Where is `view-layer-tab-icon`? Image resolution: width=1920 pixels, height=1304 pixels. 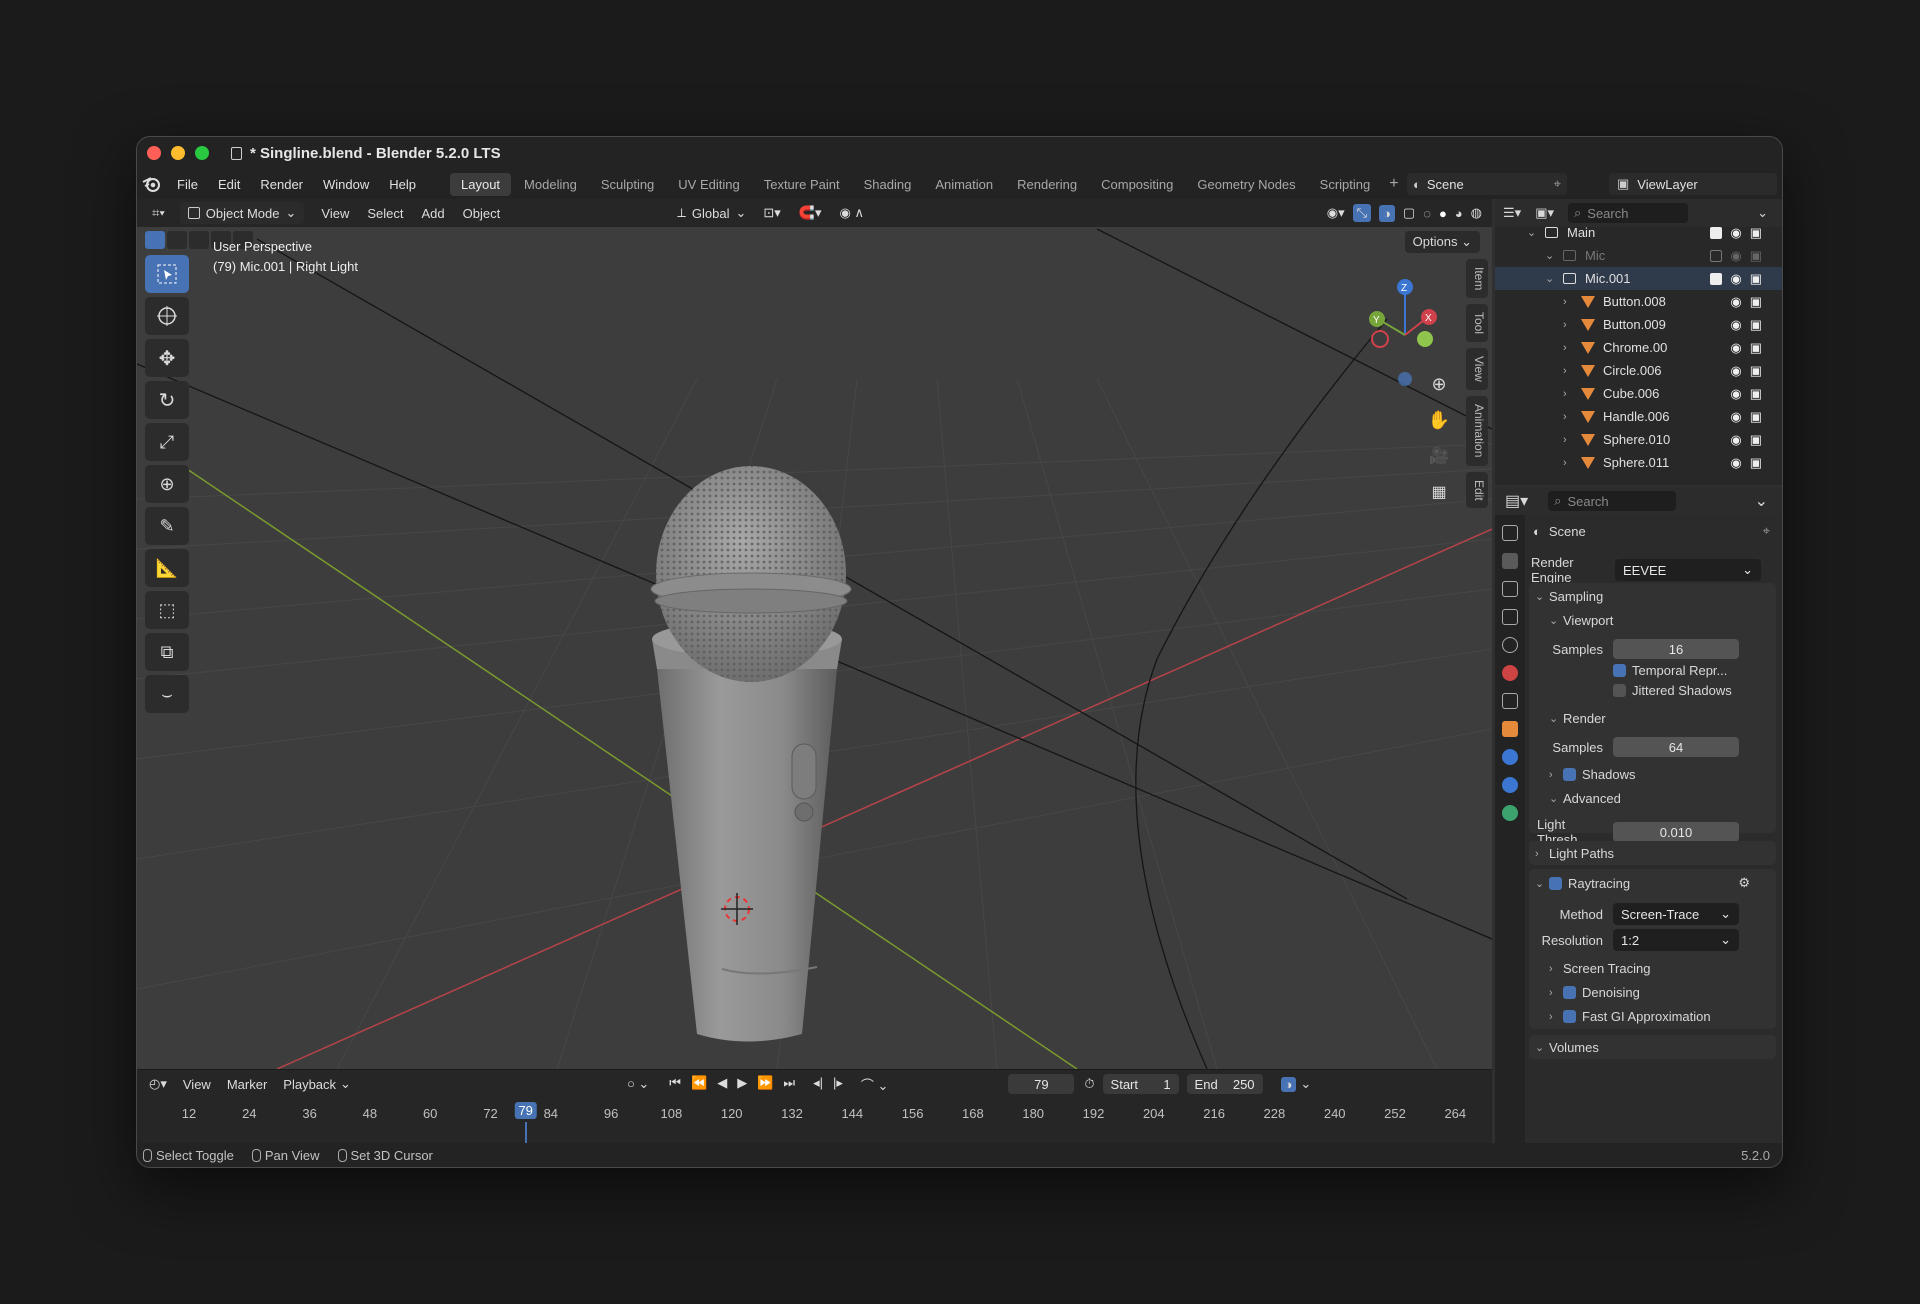 view-layer-tab-icon is located at coordinates (1510, 617).